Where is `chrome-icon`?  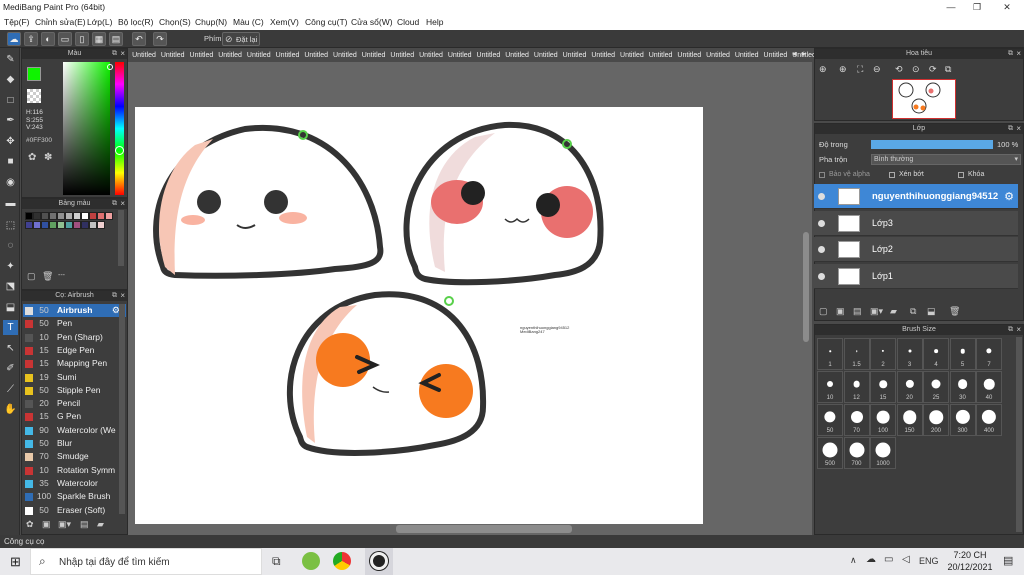 chrome-icon is located at coordinates (342, 561).